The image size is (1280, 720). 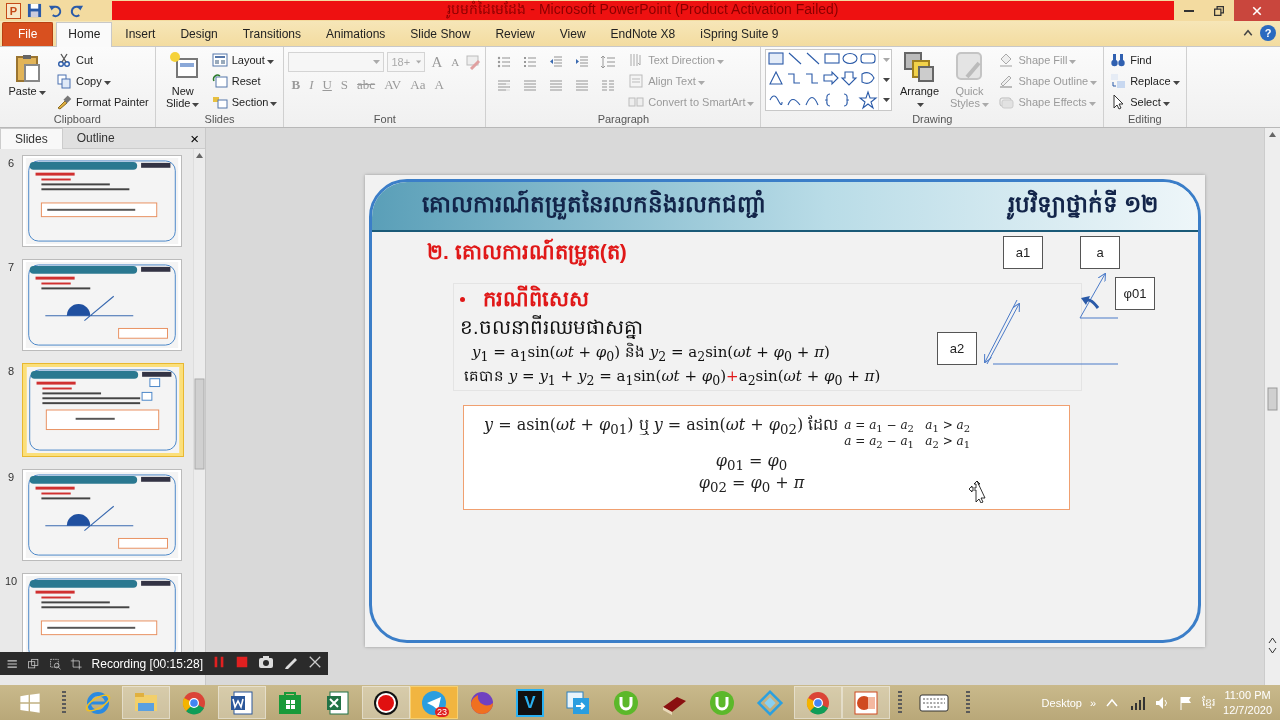 I want to click on slide-number: 6, so click(x=11, y=162).